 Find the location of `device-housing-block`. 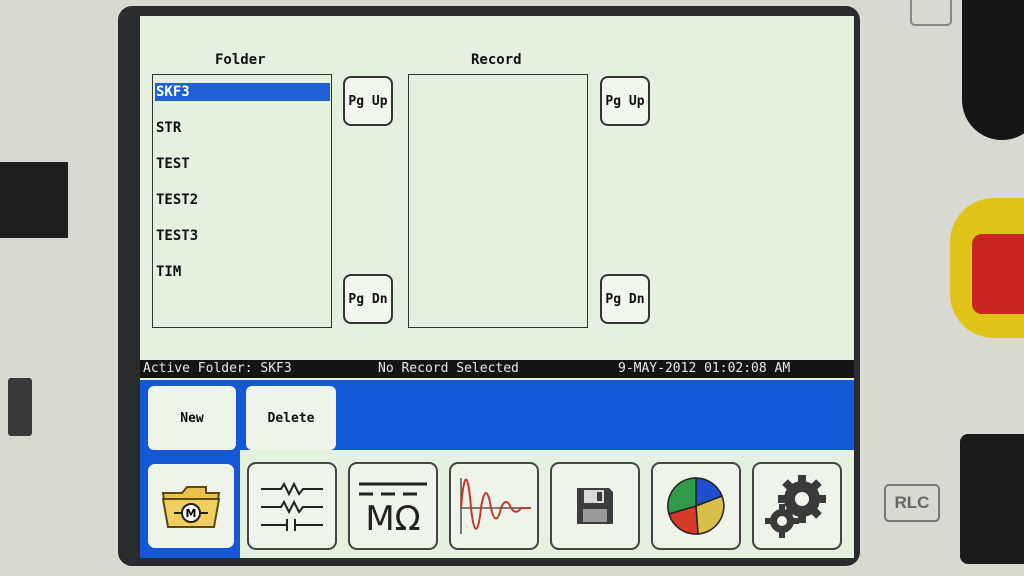

device-housing-block is located at coordinates (34, 200).